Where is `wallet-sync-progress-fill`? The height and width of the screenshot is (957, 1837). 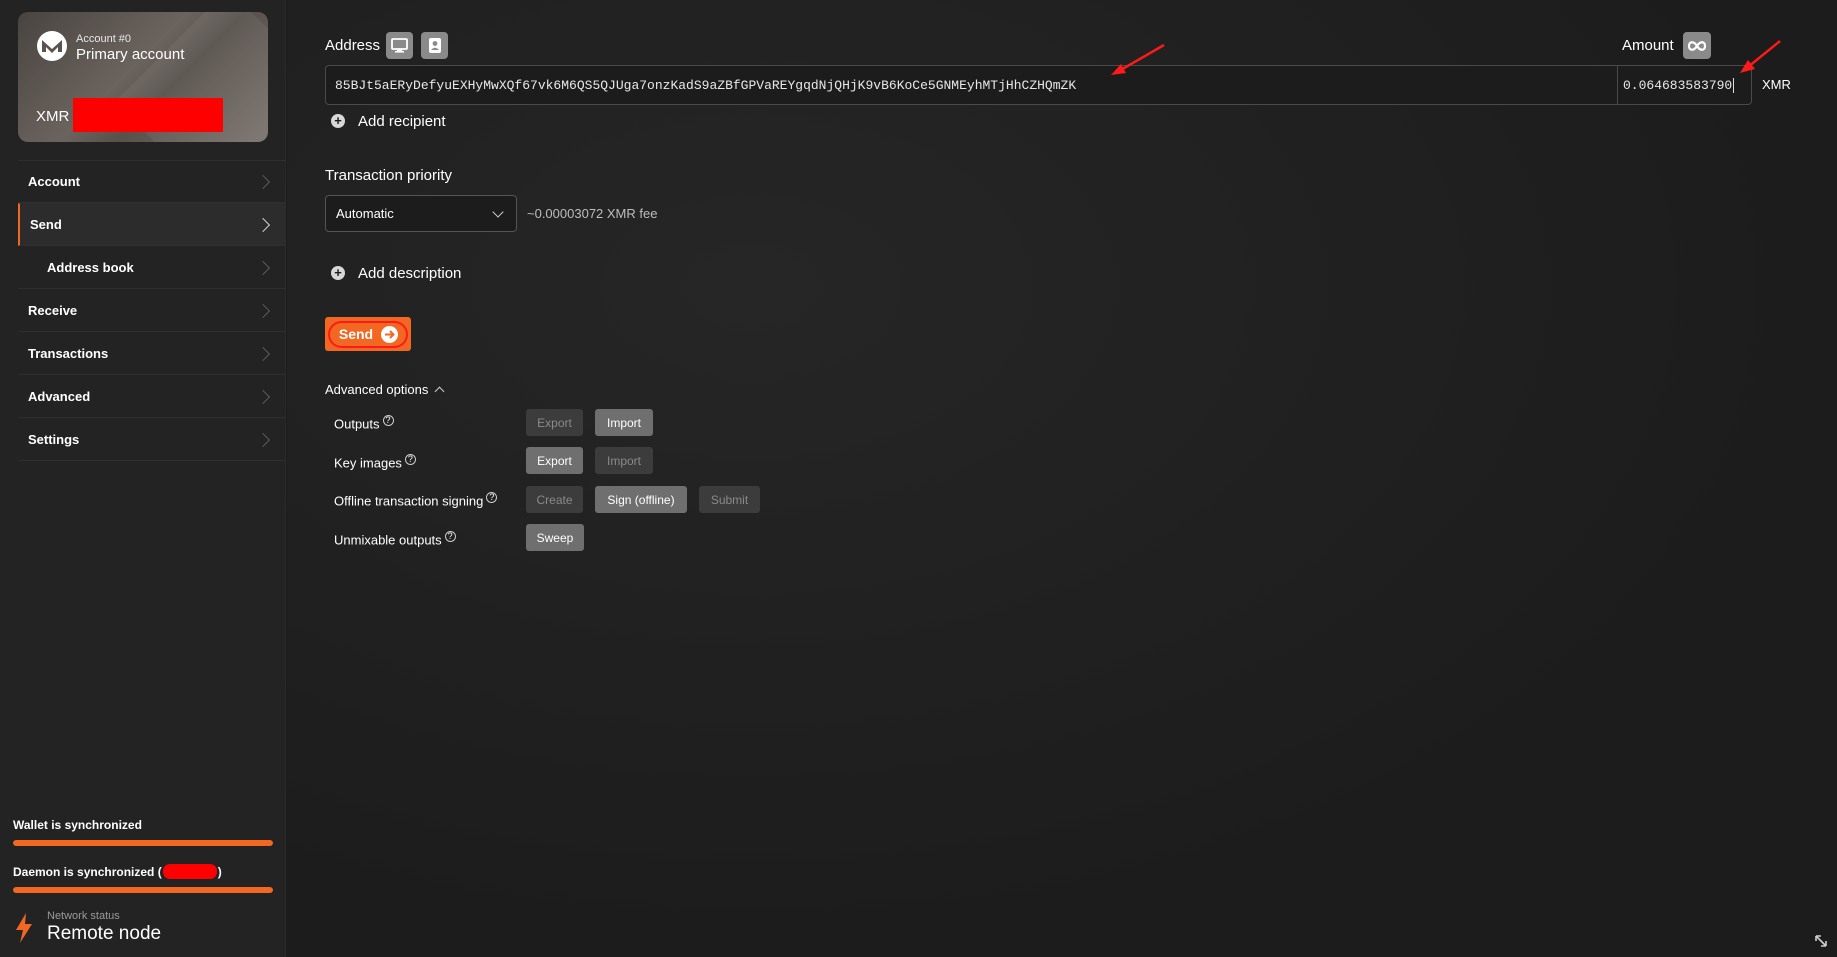 wallet-sync-progress-fill is located at coordinates (143, 843).